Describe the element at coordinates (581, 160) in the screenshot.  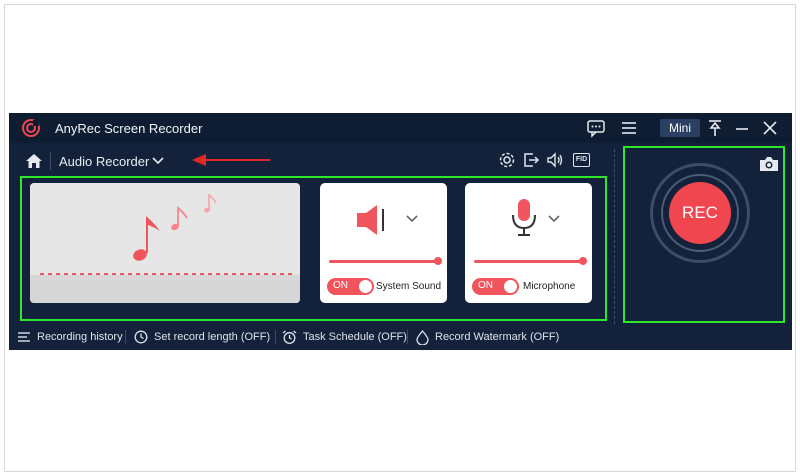
I see `fid-icon: FID` at that location.